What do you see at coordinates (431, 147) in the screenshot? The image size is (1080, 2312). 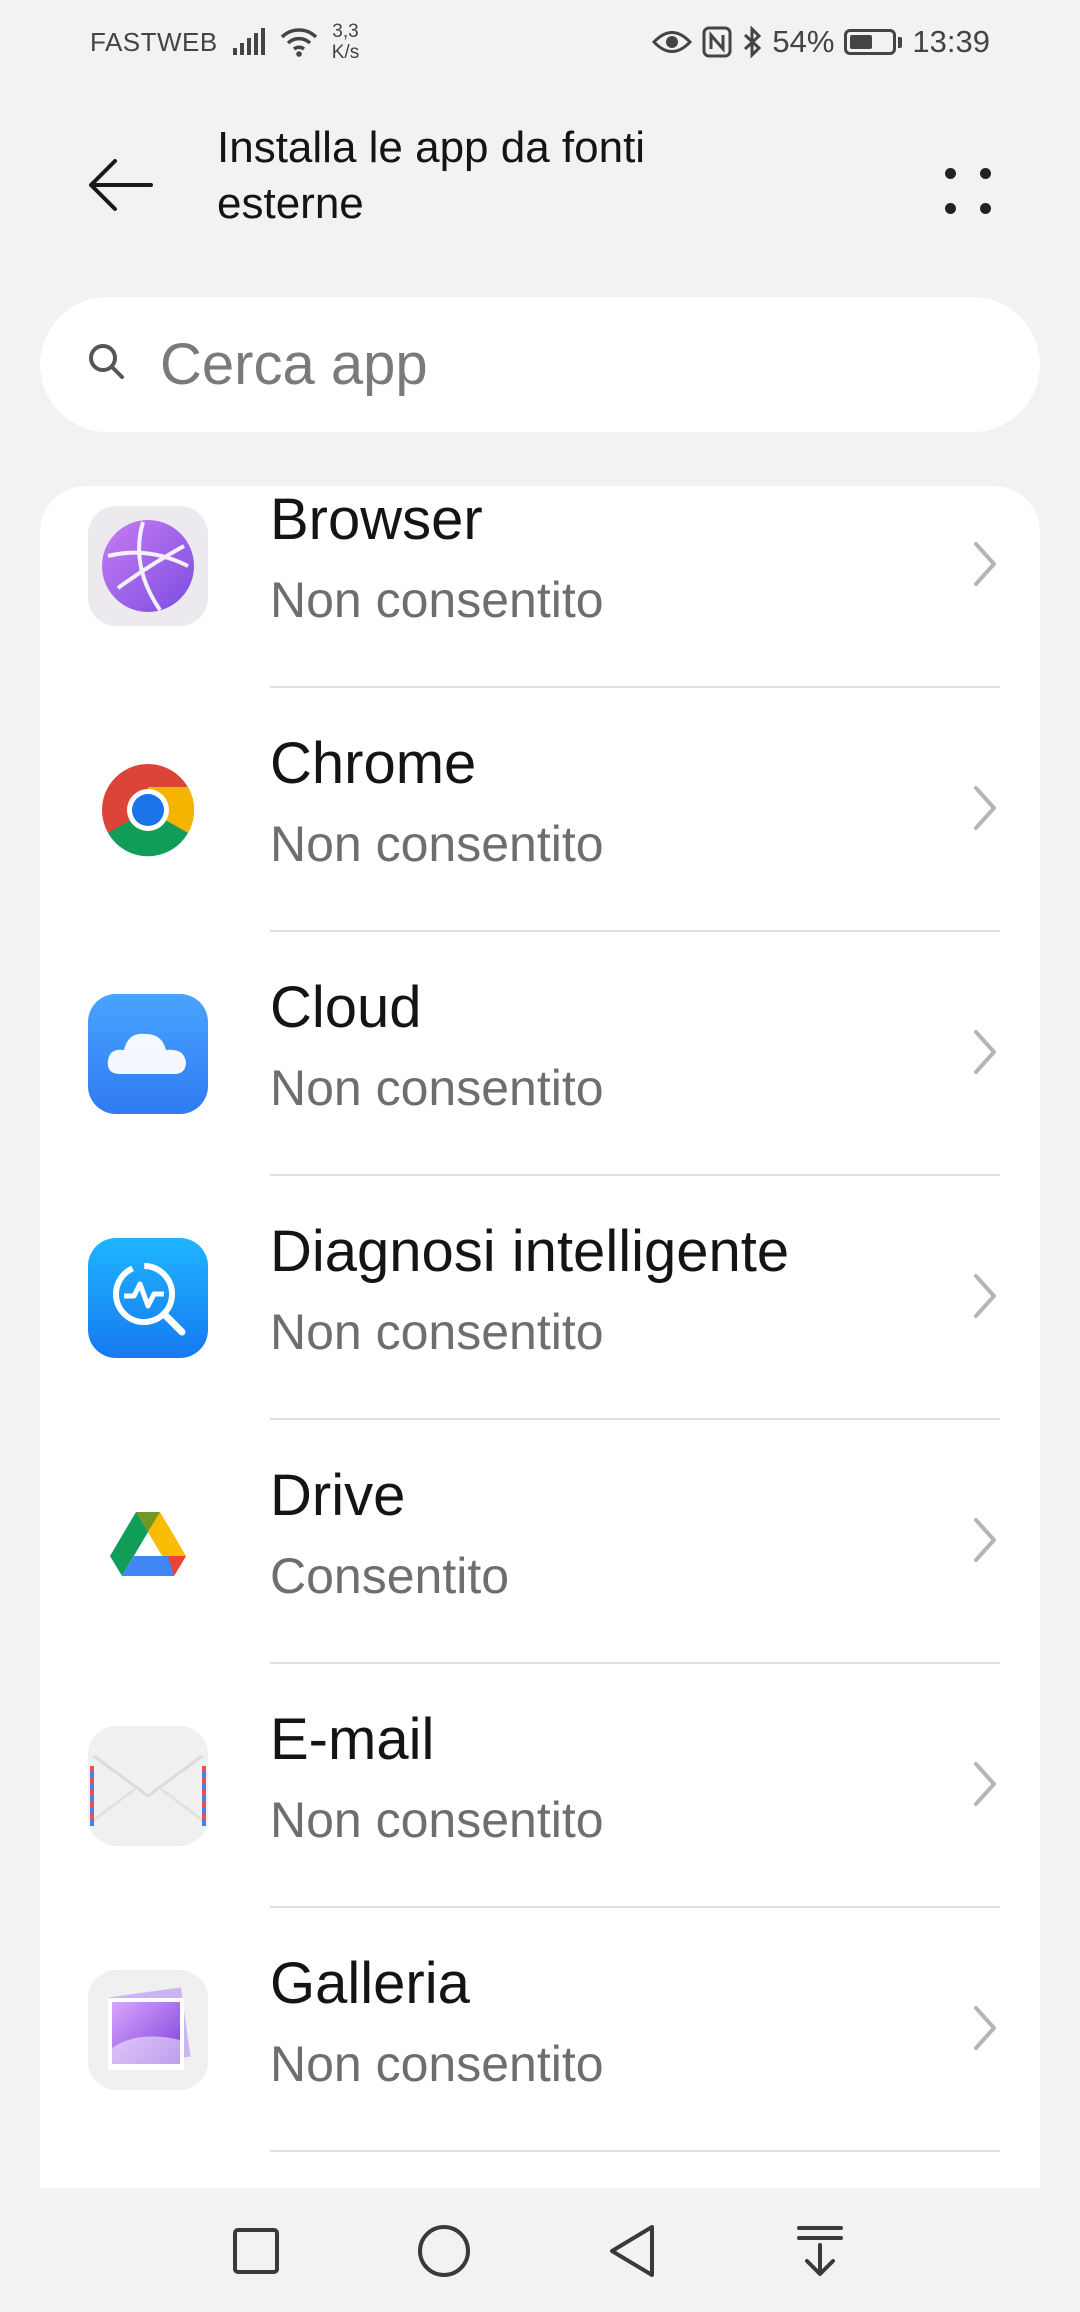 I see `page-title-line1: Installa le app da fonti` at bounding box center [431, 147].